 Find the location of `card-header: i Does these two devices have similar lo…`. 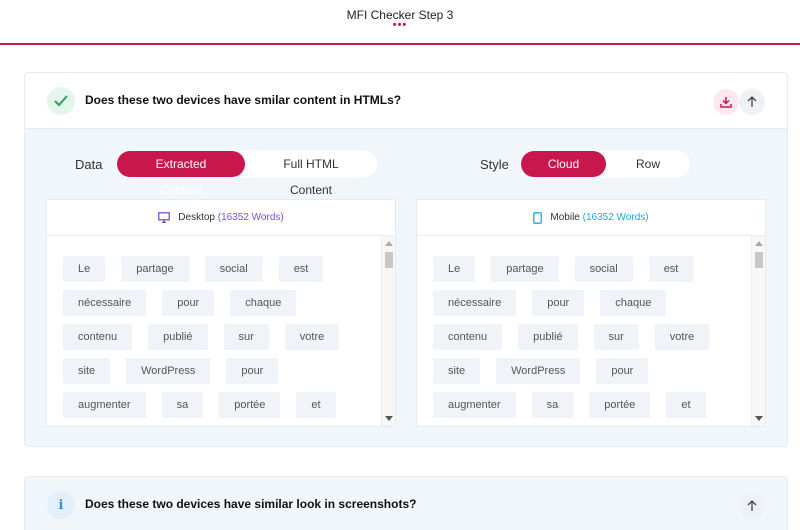

card-header: i Does these two devices have similar lo… is located at coordinates (406, 503).